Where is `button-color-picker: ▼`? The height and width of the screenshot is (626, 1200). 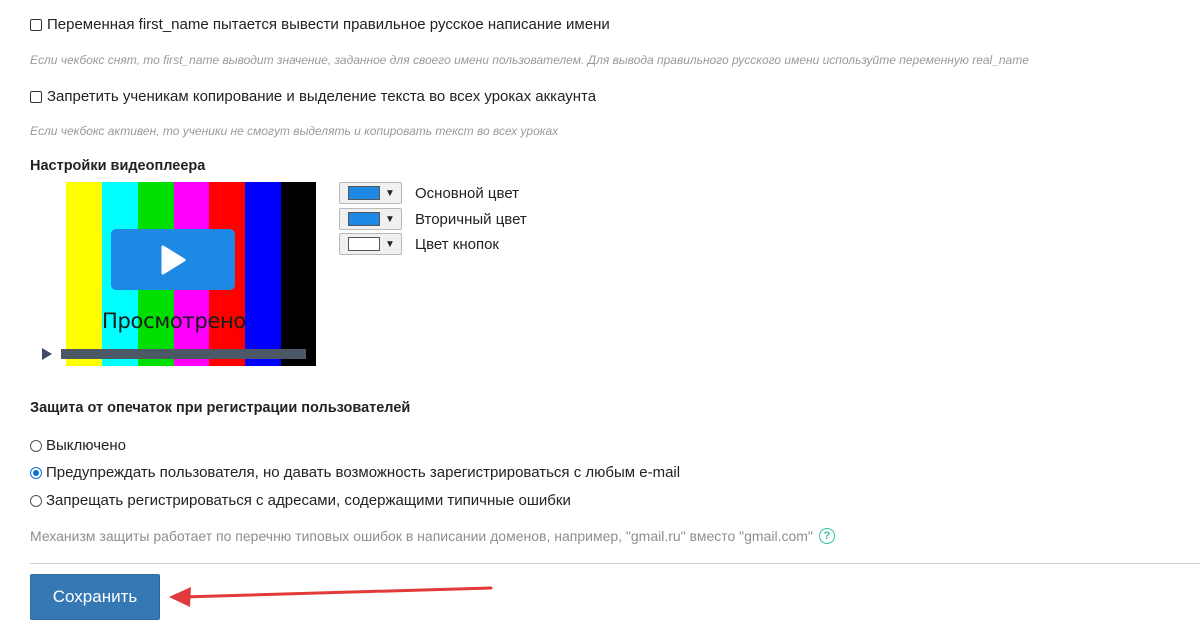
button-color-picker: ▼ is located at coordinates (370, 244).